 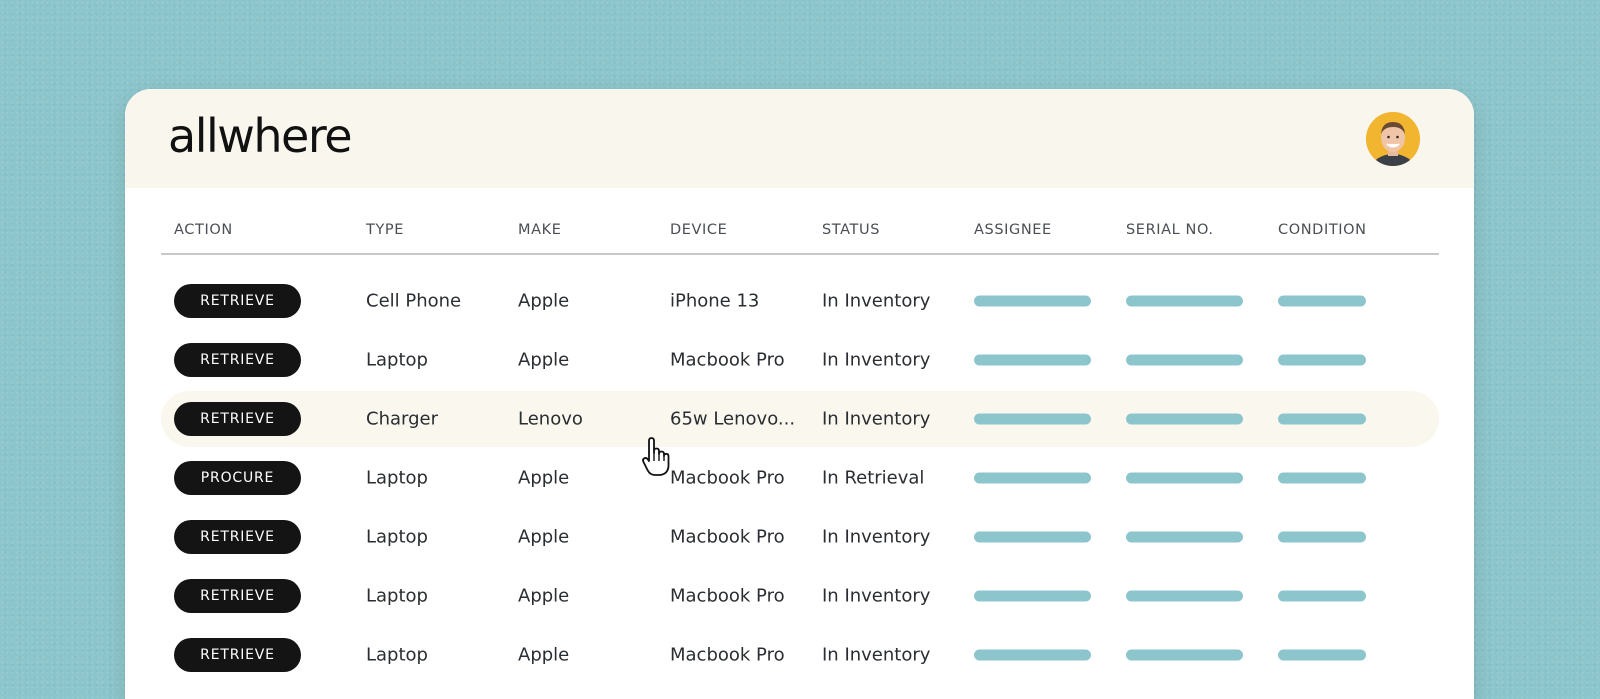 What do you see at coordinates (799, 138) in the screenshot?
I see `app-header: allwhere` at bounding box center [799, 138].